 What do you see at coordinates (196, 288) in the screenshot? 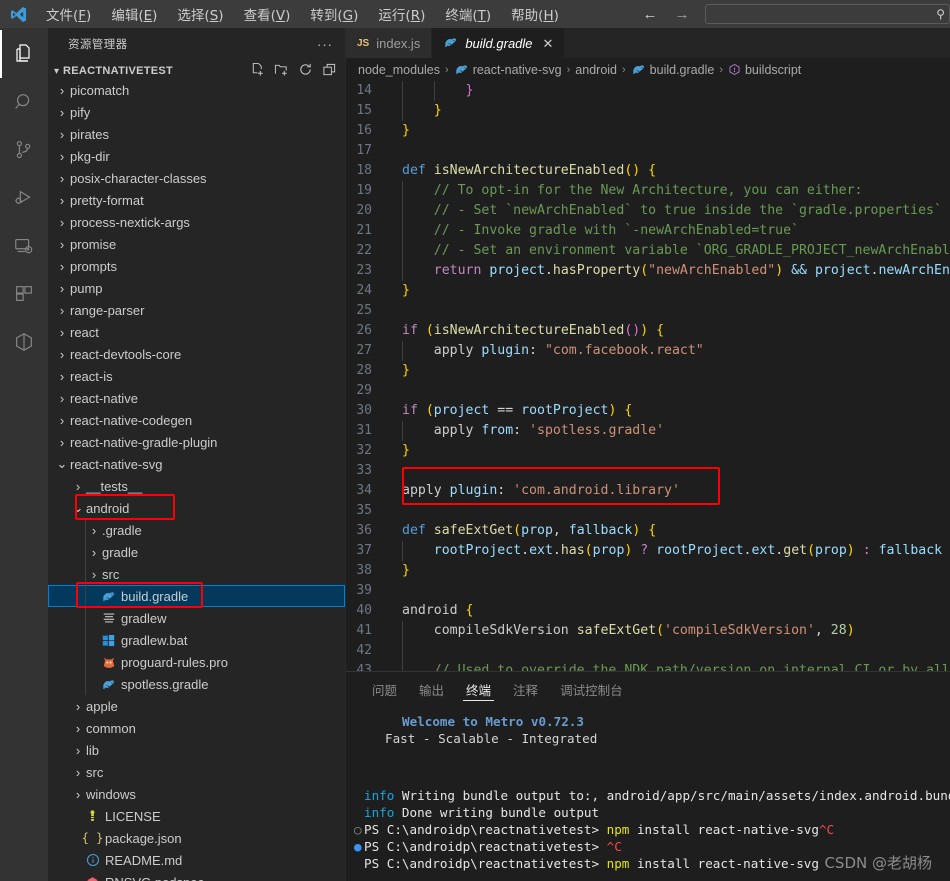
I see `tree-folder-row: › pump` at bounding box center [196, 288].